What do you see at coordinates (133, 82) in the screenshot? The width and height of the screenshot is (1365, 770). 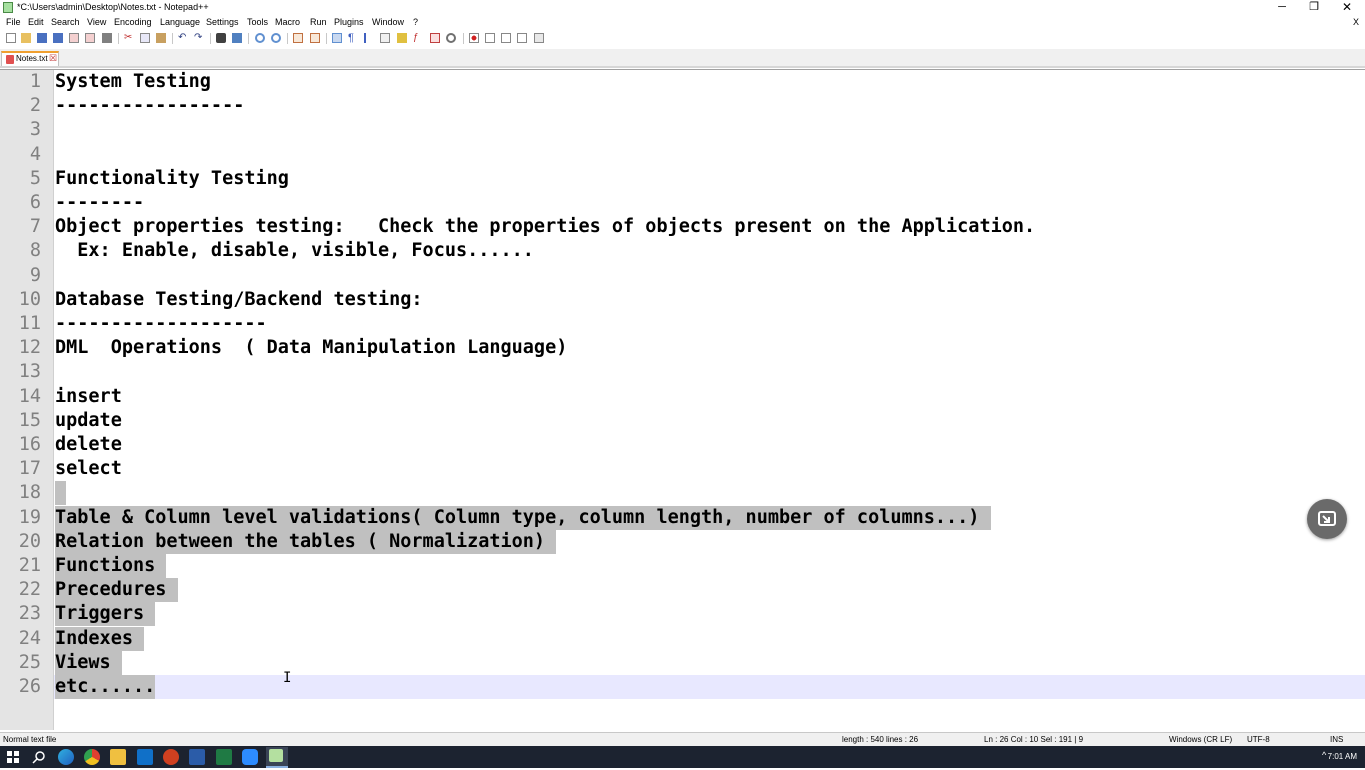 I see `code-line: System Testing` at bounding box center [133, 82].